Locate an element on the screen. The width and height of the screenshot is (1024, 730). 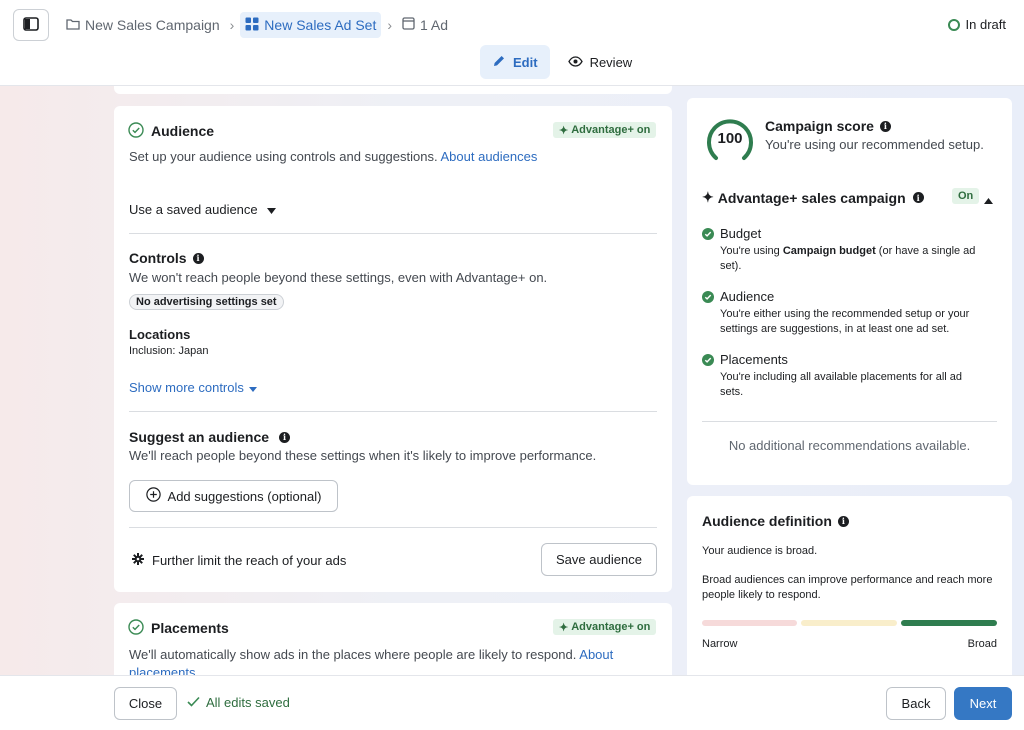
breadcrumb-adset-label: New Sales Ad Set is located at coordinates (320, 25).